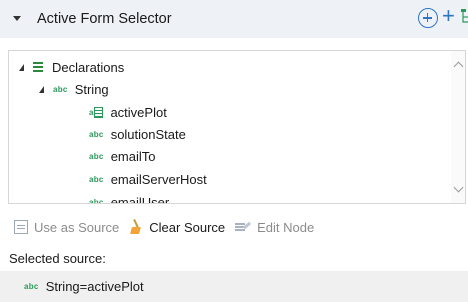  Describe the element at coordinates (148, 134) in the screenshot. I see `tree-node-label: solutionState` at that location.